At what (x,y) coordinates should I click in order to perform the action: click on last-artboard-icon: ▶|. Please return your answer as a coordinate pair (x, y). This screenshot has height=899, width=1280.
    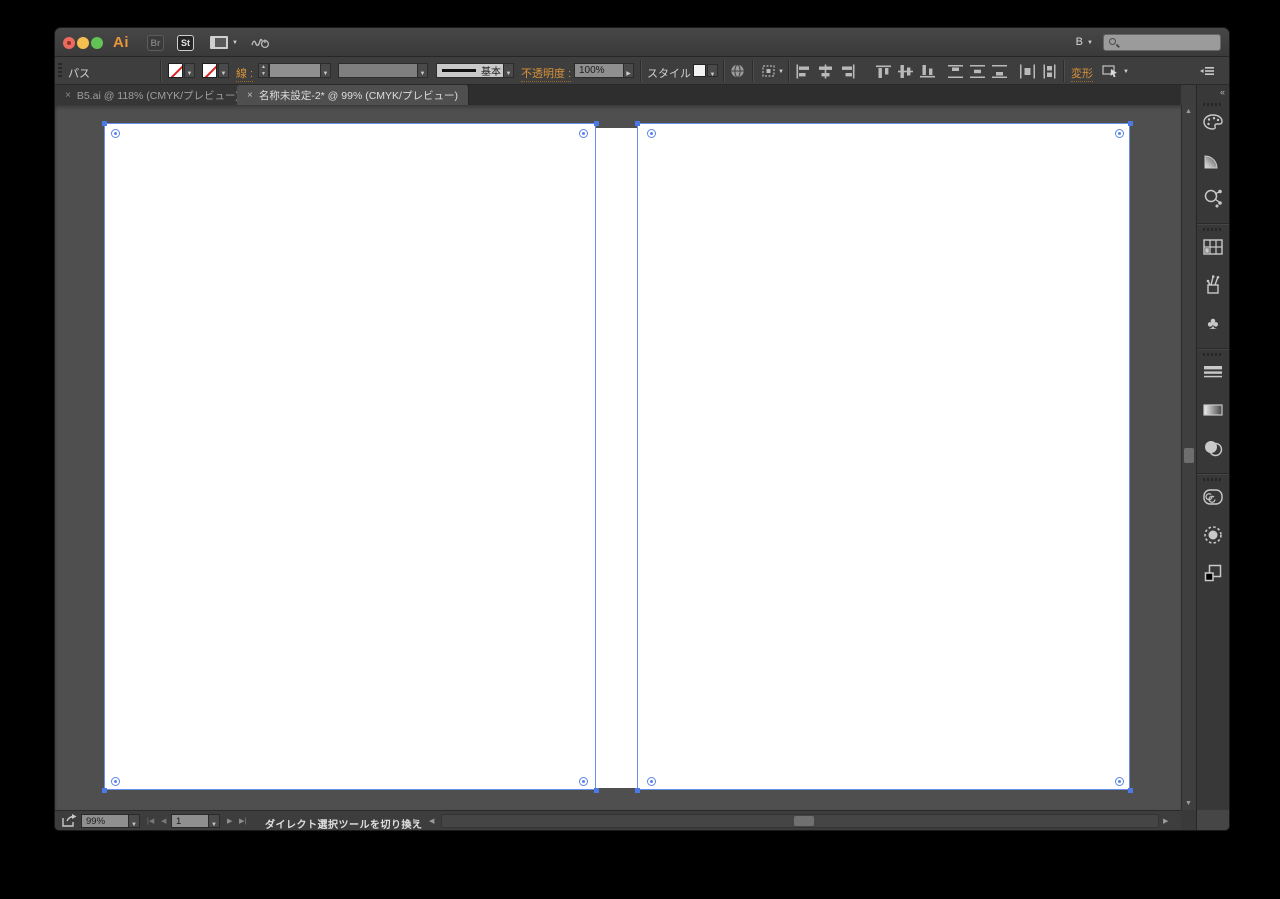
    Looking at the image, I should click on (242, 821).